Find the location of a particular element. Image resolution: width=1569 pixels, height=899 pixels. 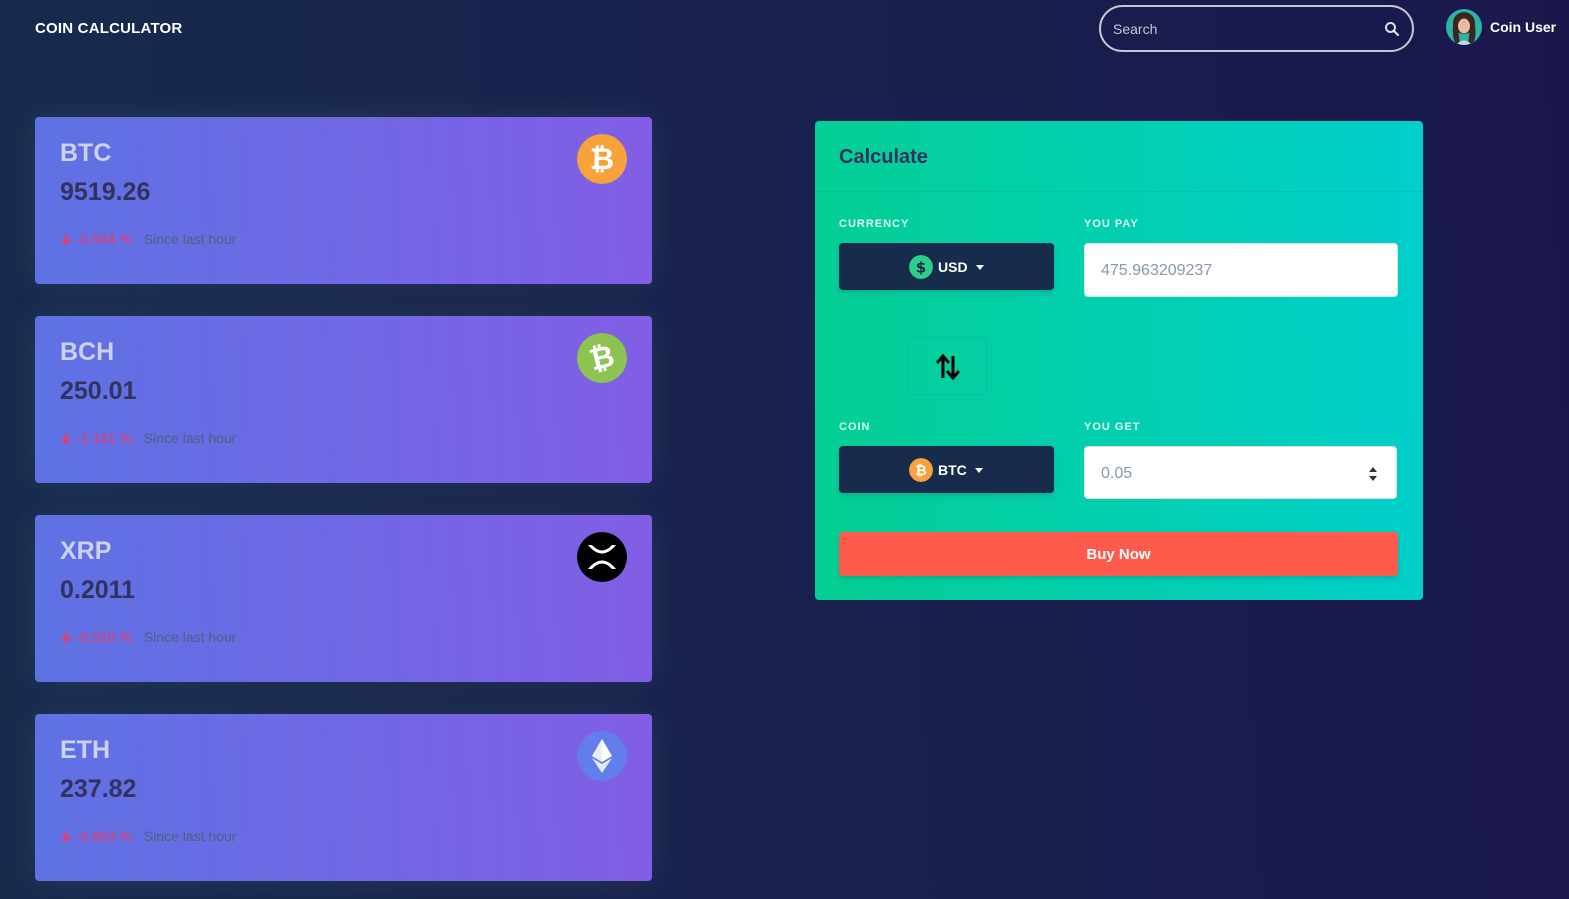

coin-card-eth: ETH 237.82 -0.803 % Since last hour is located at coordinates (343, 797).